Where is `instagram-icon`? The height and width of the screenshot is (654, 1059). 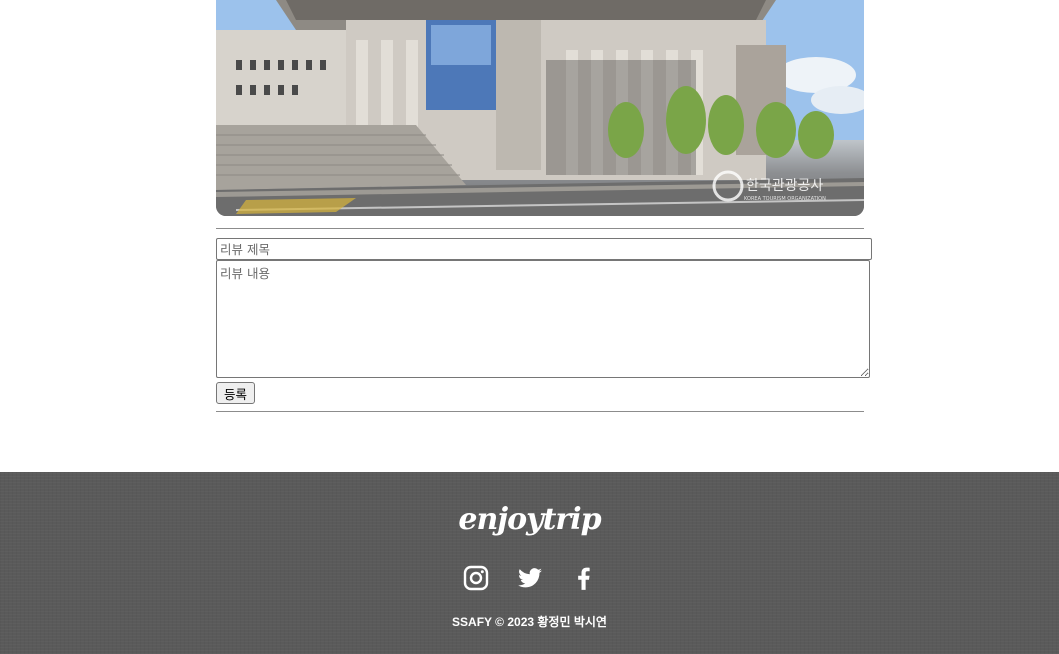
instagram-icon is located at coordinates (475, 578).